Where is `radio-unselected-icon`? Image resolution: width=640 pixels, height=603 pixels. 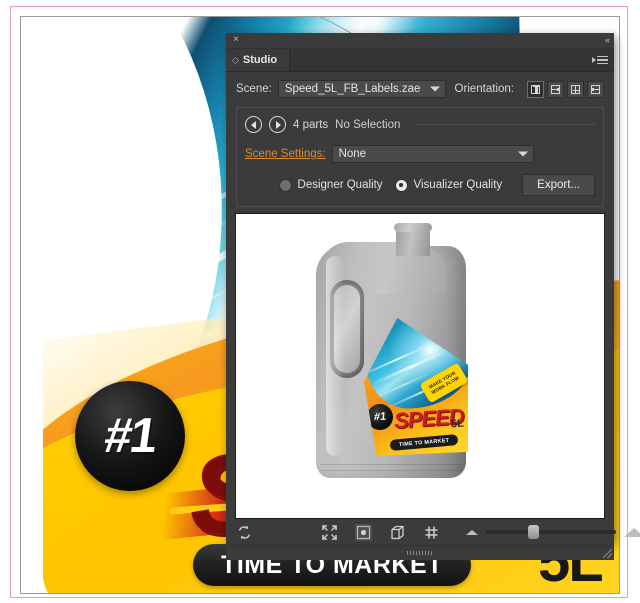
radio-unselected-icon is located at coordinates (285, 185).